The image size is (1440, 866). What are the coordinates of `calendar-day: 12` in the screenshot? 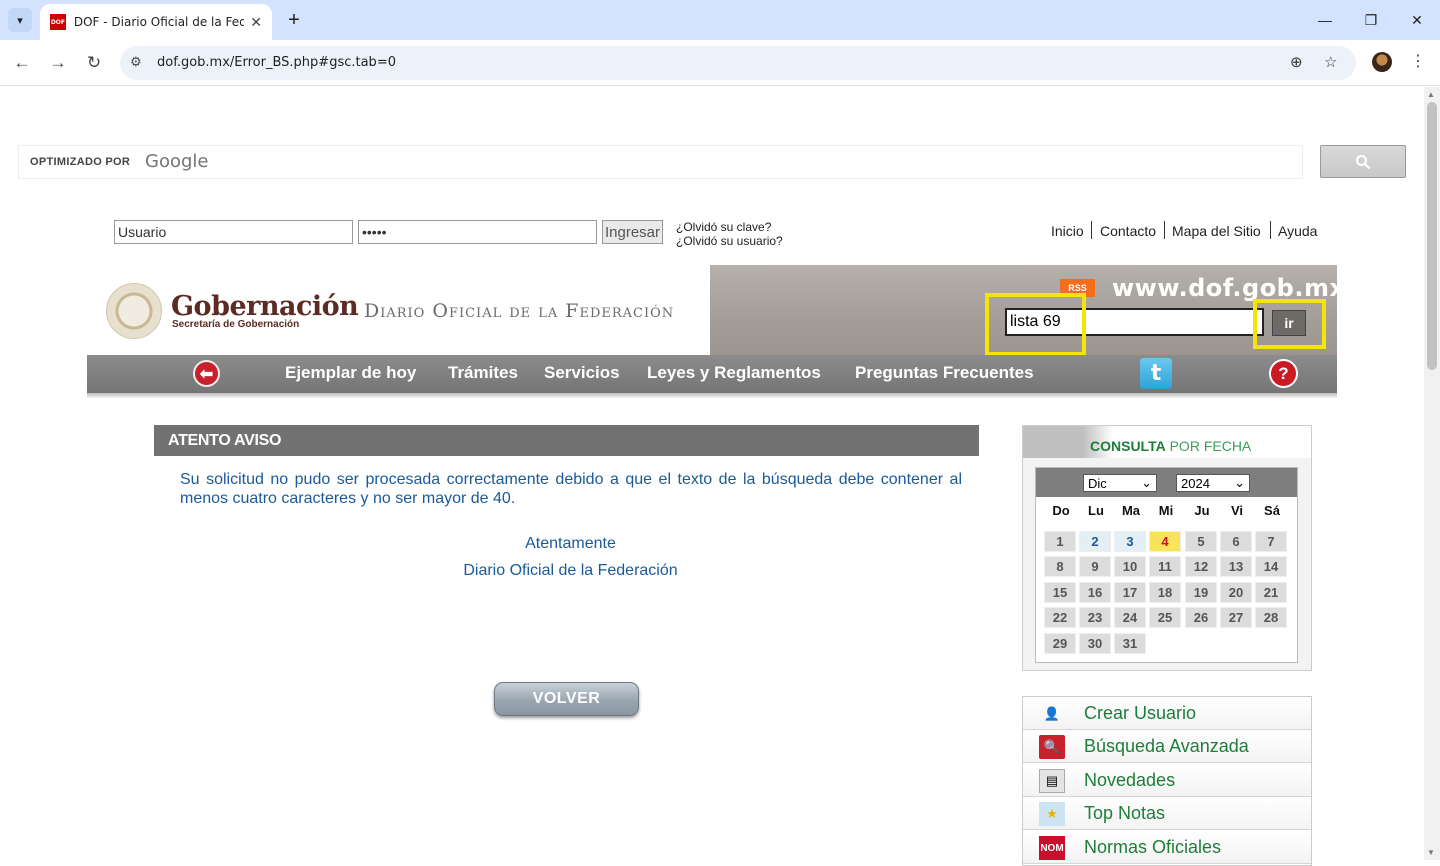 It's located at (1201, 566).